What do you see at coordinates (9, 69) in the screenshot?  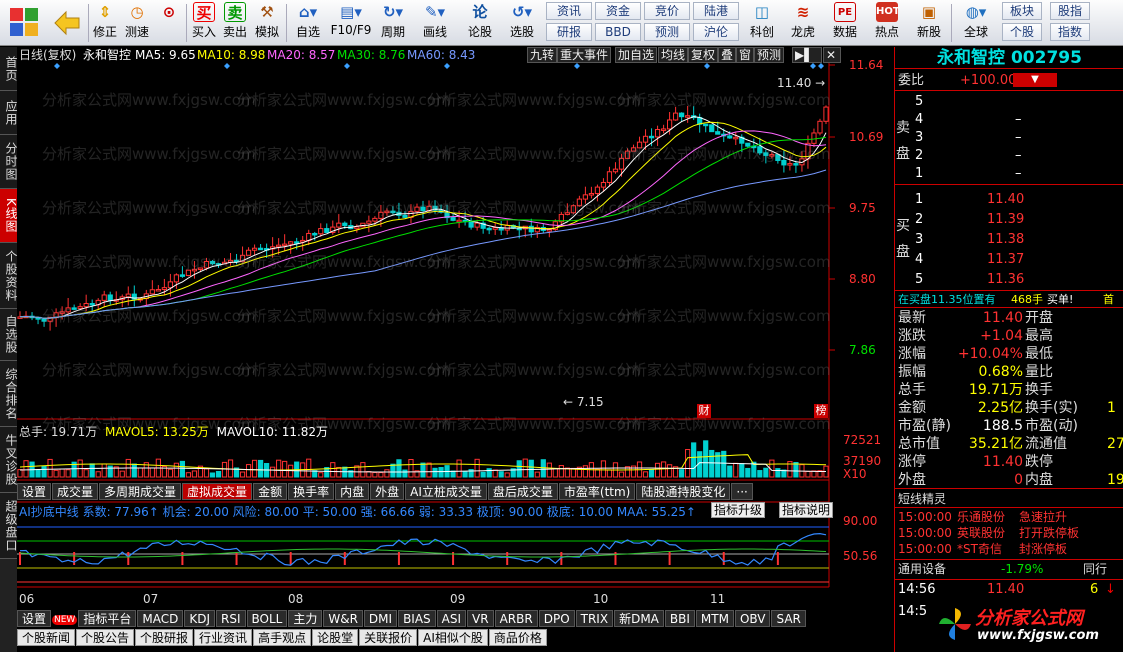 I see `tab-home: 首页` at bounding box center [9, 69].